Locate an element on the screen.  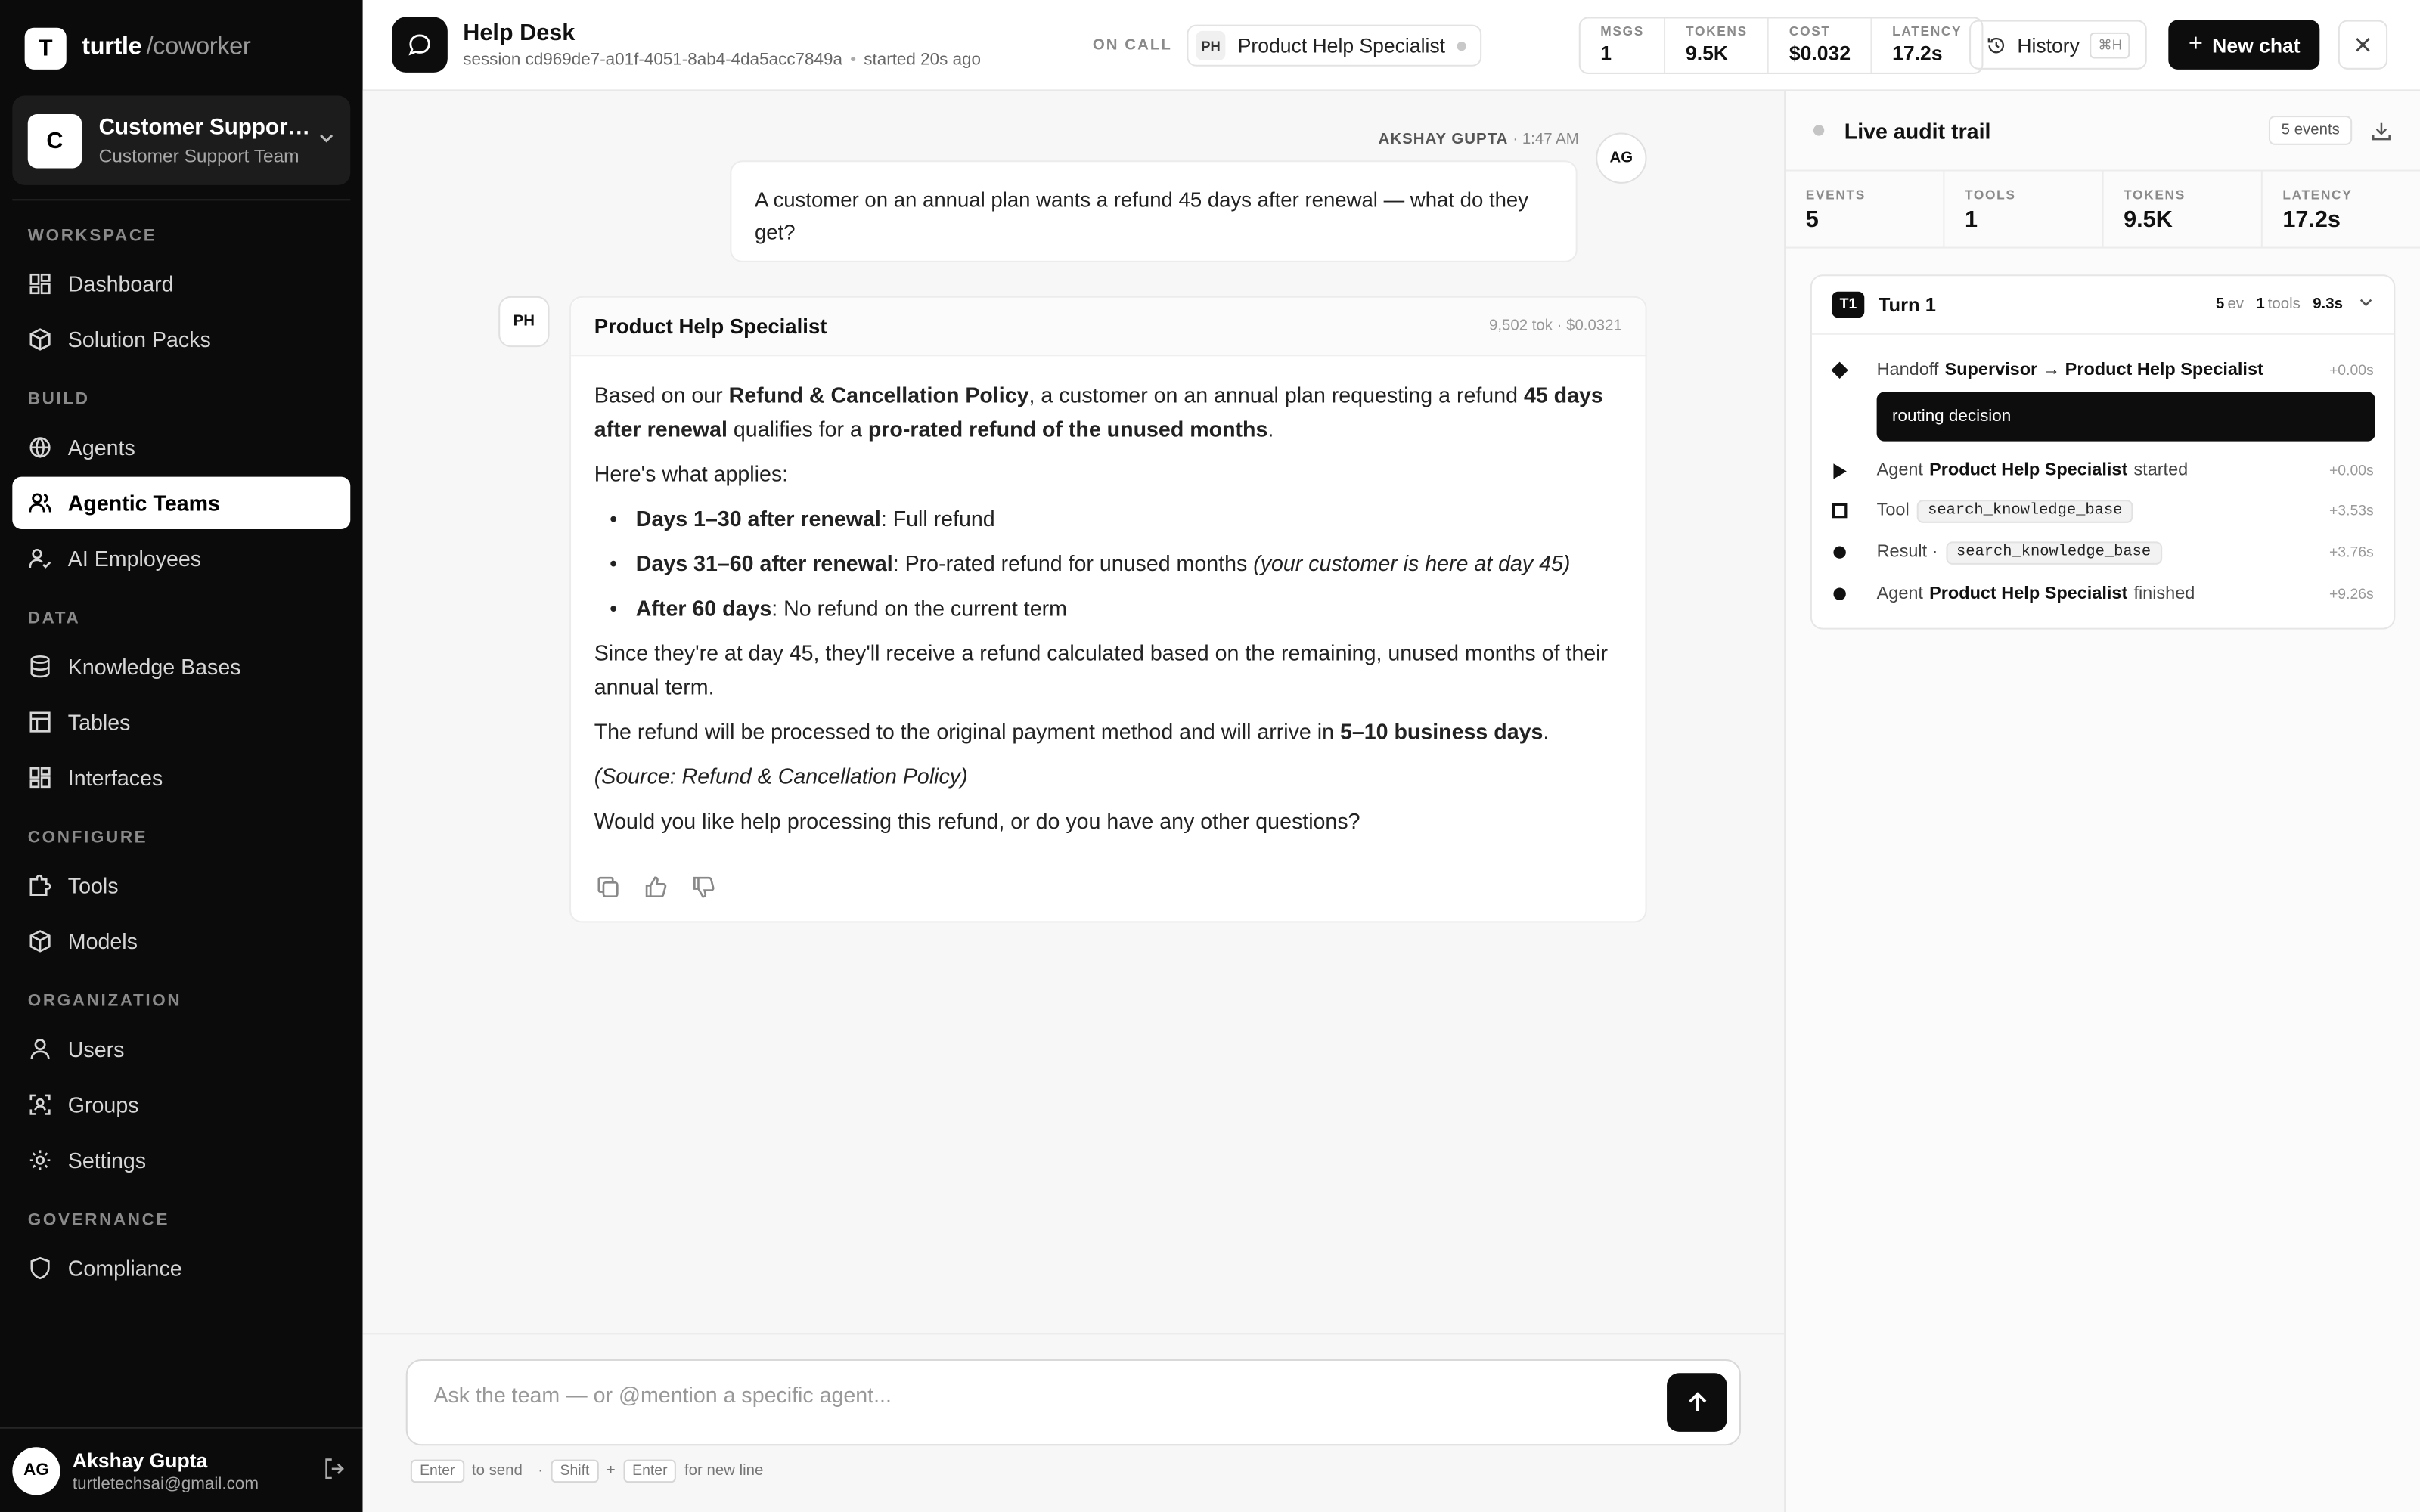
new-chat-label: New chat is located at coordinates (2256, 45).